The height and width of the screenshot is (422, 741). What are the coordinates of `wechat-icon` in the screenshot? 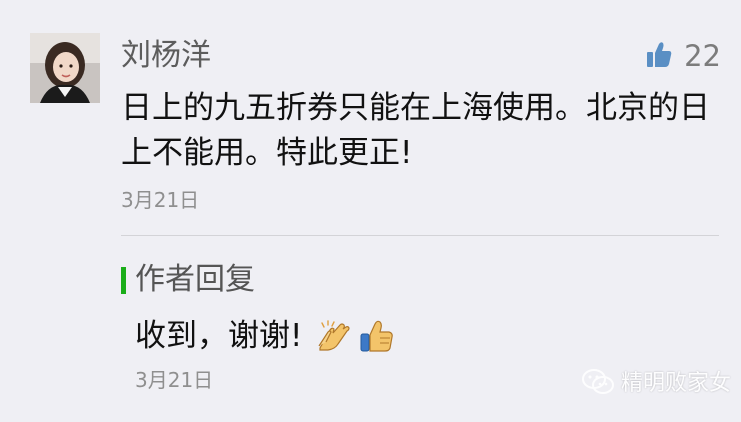 It's located at (598, 384).